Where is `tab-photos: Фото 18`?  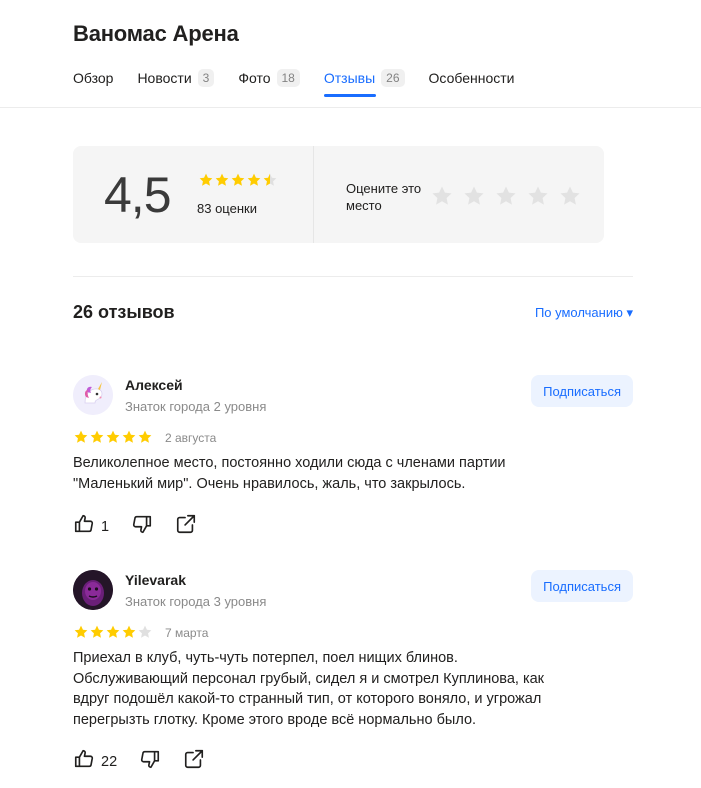 tab-photos: Фото 18 is located at coordinates (269, 78).